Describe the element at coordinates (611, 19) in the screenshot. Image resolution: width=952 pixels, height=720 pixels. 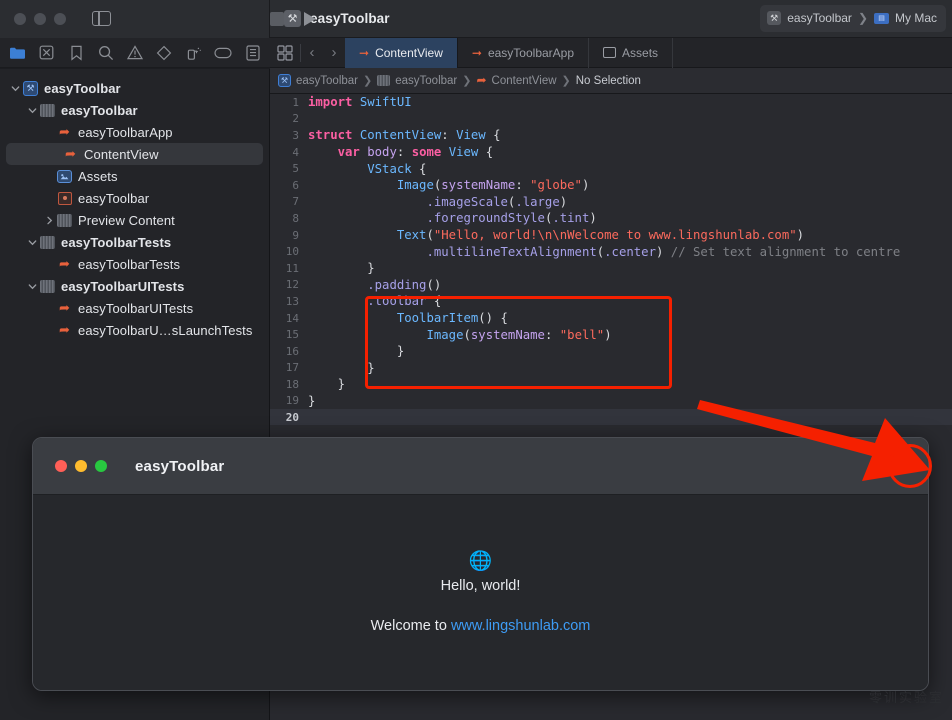
I see `titlebar-main: ⚒ easyToolbar ⚒ easyToolbar ❯ ▤ My Mac` at that location.